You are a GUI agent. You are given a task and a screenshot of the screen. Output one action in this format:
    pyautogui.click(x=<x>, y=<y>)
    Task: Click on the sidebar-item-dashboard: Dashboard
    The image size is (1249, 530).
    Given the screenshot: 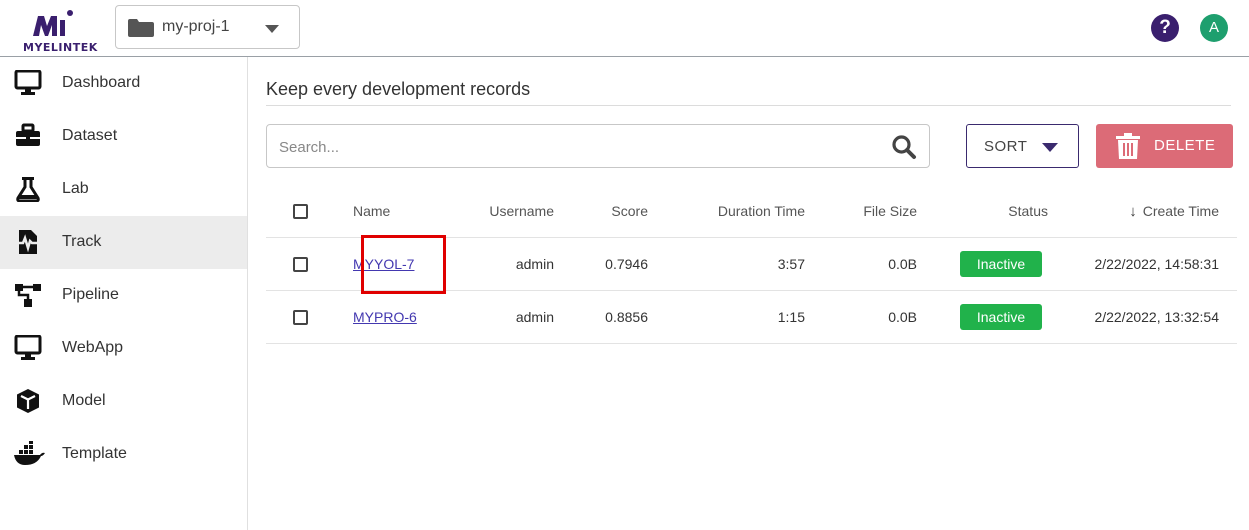 What is the action you would take?
    pyautogui.click(x=123, y=83)
    